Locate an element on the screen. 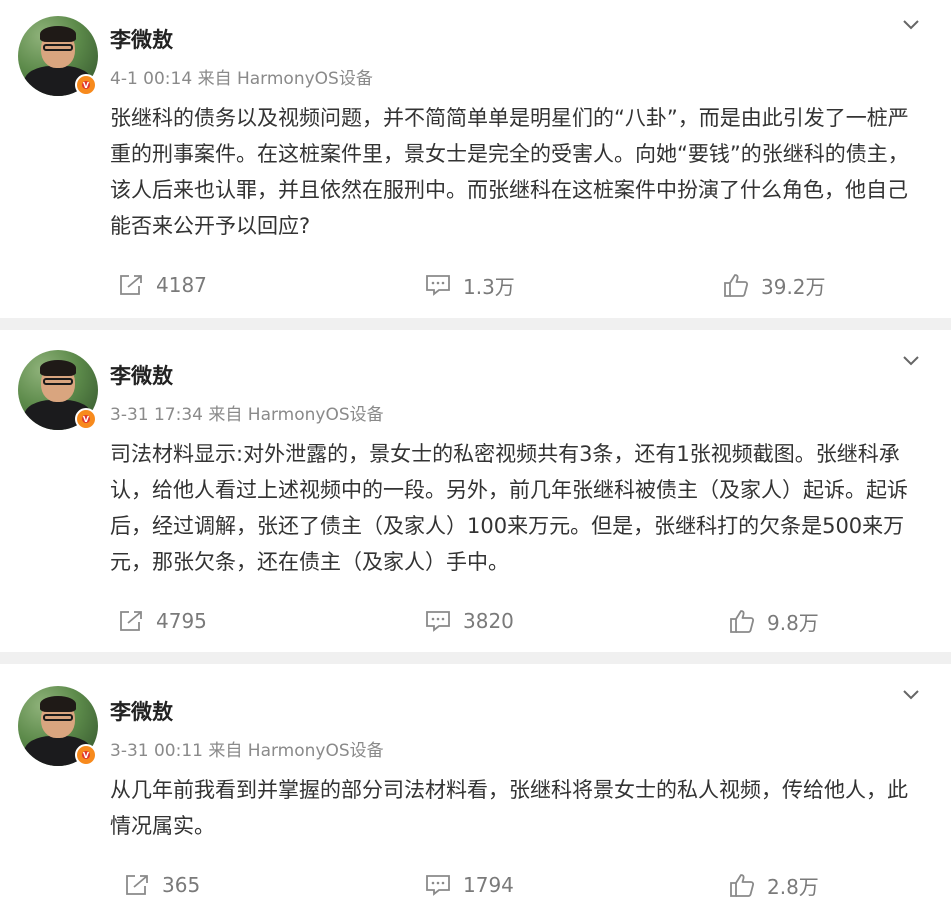  like-count: 9.8万 is located at coordinates (793, 622).